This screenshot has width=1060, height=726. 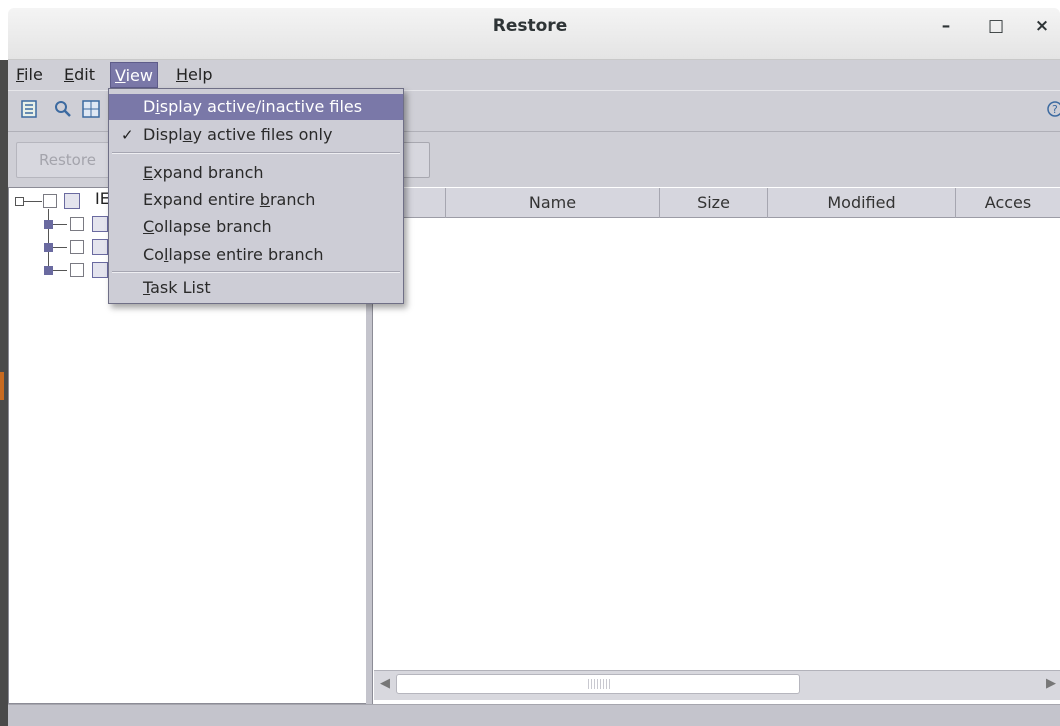 What do you see at coordinates (534, 715) in the screenshot?
I see `status-bar` at bounding box center [534, 715].